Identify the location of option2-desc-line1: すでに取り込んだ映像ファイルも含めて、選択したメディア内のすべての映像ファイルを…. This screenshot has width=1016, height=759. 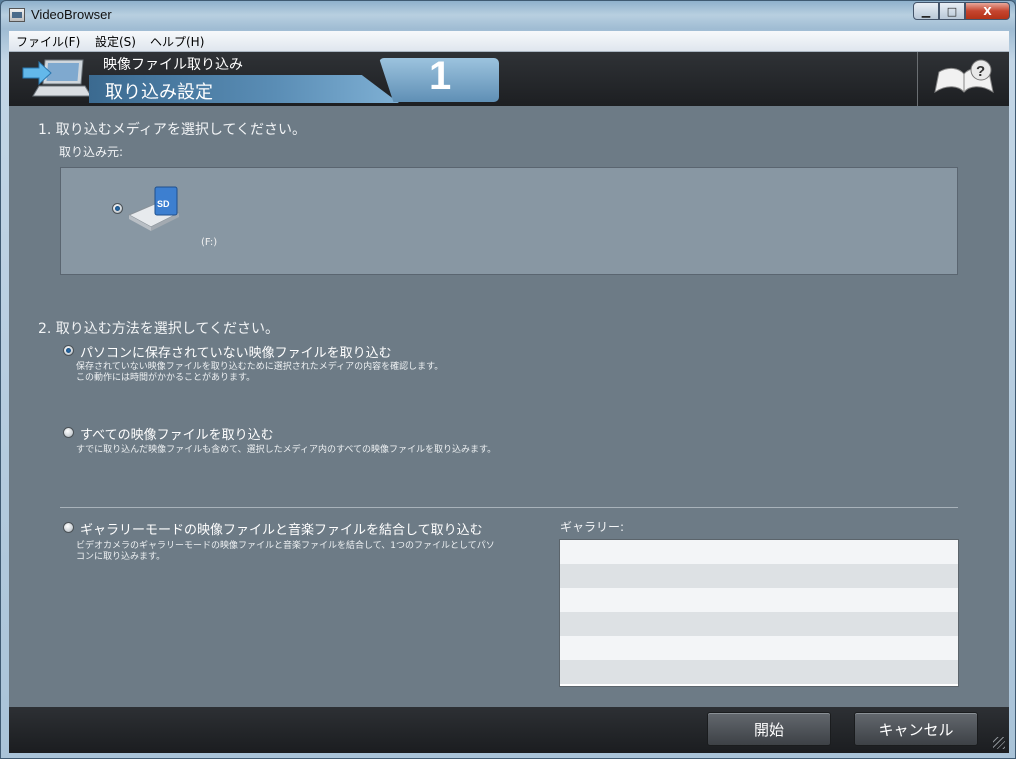
(286, 450).